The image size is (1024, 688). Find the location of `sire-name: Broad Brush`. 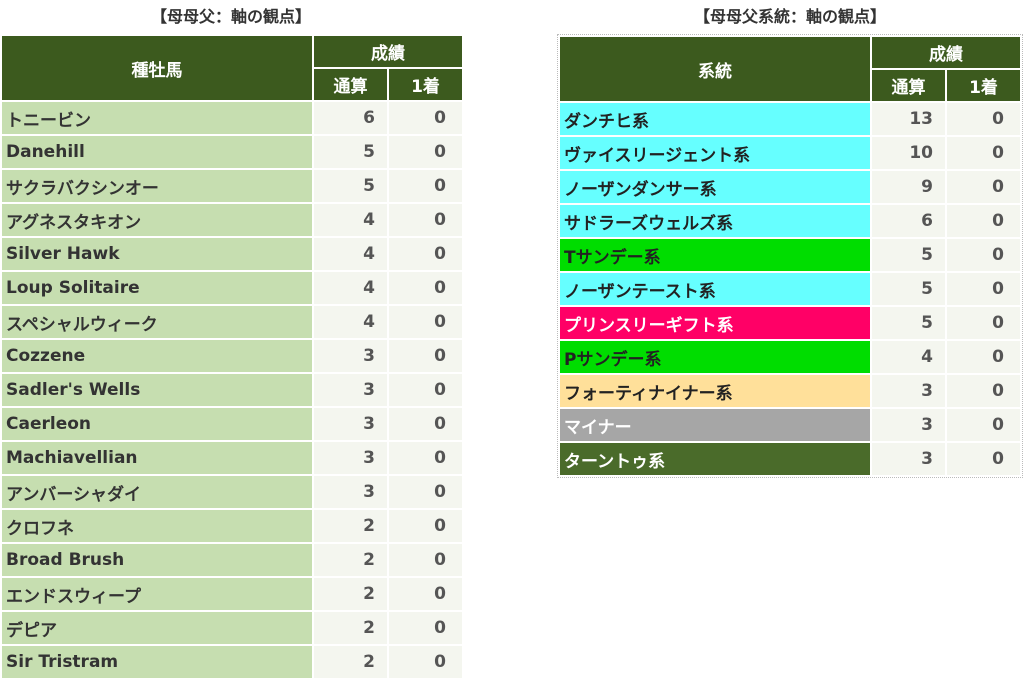

sire-name: Broad Brush is located at coordinates (157, 560).